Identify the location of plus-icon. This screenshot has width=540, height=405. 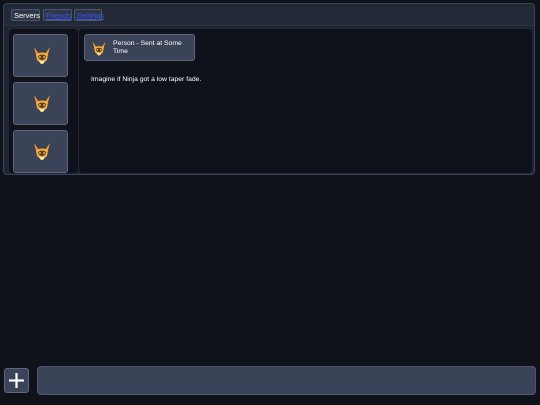
(16, 380).